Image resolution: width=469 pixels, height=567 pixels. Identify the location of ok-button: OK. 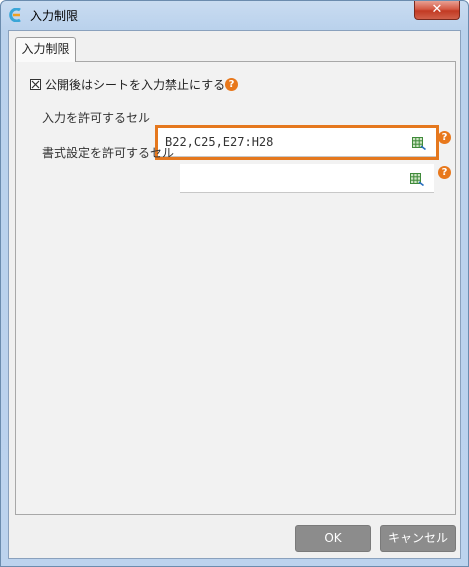
(333, 538).